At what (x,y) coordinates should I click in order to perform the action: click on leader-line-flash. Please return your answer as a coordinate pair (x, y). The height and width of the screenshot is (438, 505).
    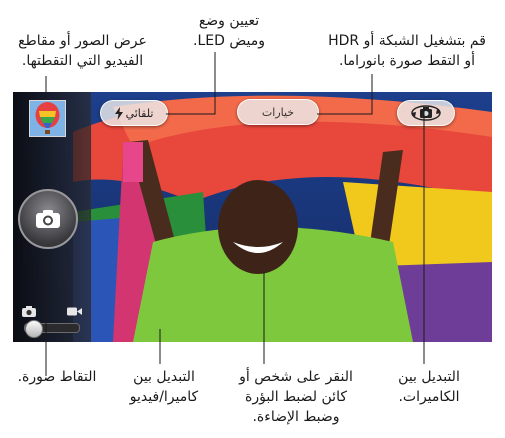
    Looking at the image, I should click on (191, 83).